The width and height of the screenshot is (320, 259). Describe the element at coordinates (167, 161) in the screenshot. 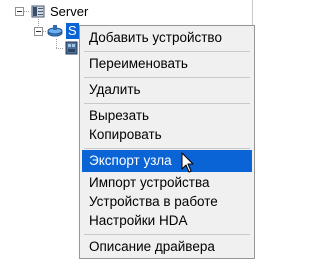

I see `menu-item-export-node: Экспорт узла` at that location.